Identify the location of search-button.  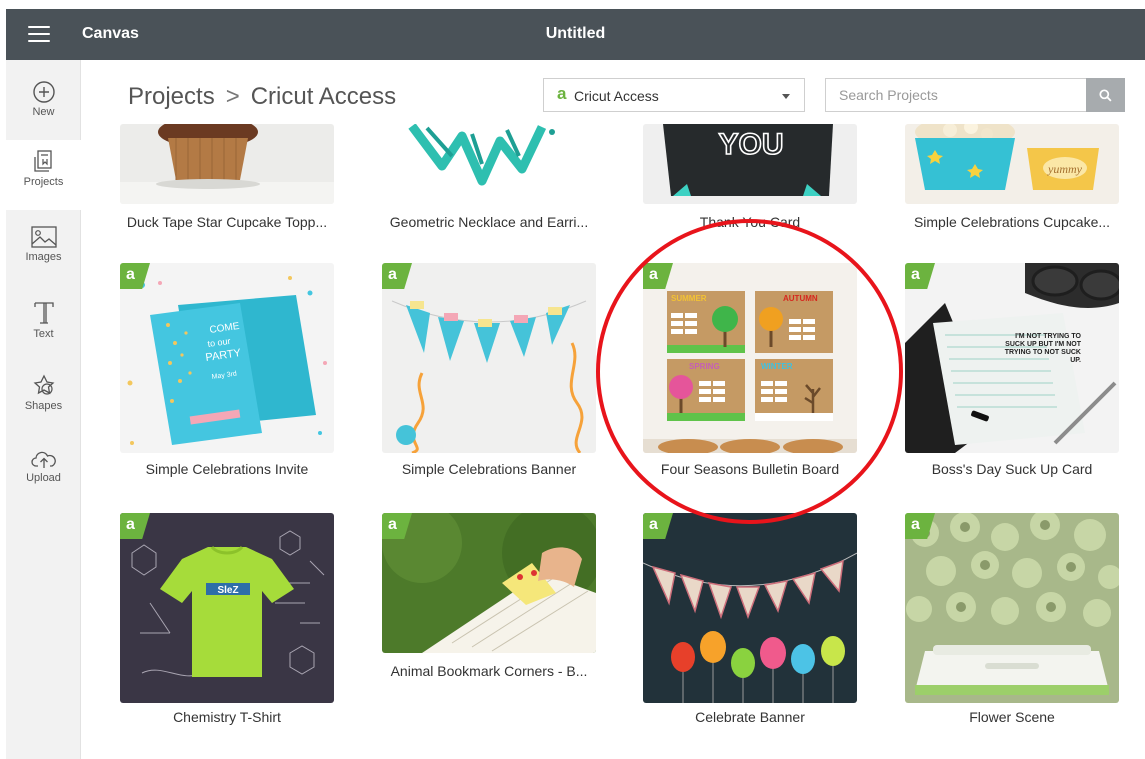
(1105, 95).